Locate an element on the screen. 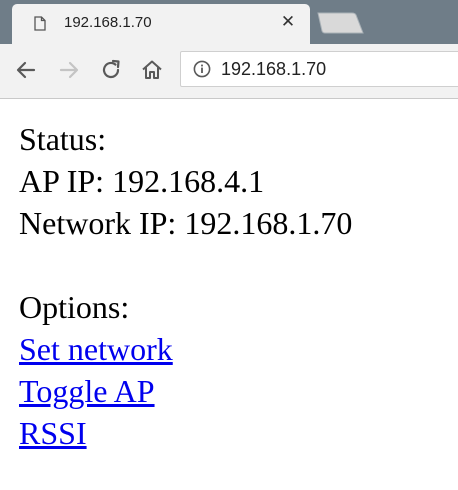 The height and width of the screenshot is (490, 458). new-tab-button is located at coordinates (340, 23).